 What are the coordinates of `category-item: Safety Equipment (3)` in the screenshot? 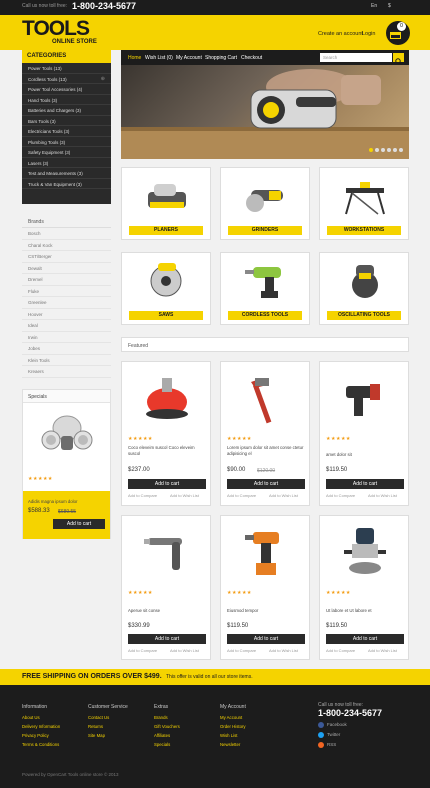 It's located at (66, 152).